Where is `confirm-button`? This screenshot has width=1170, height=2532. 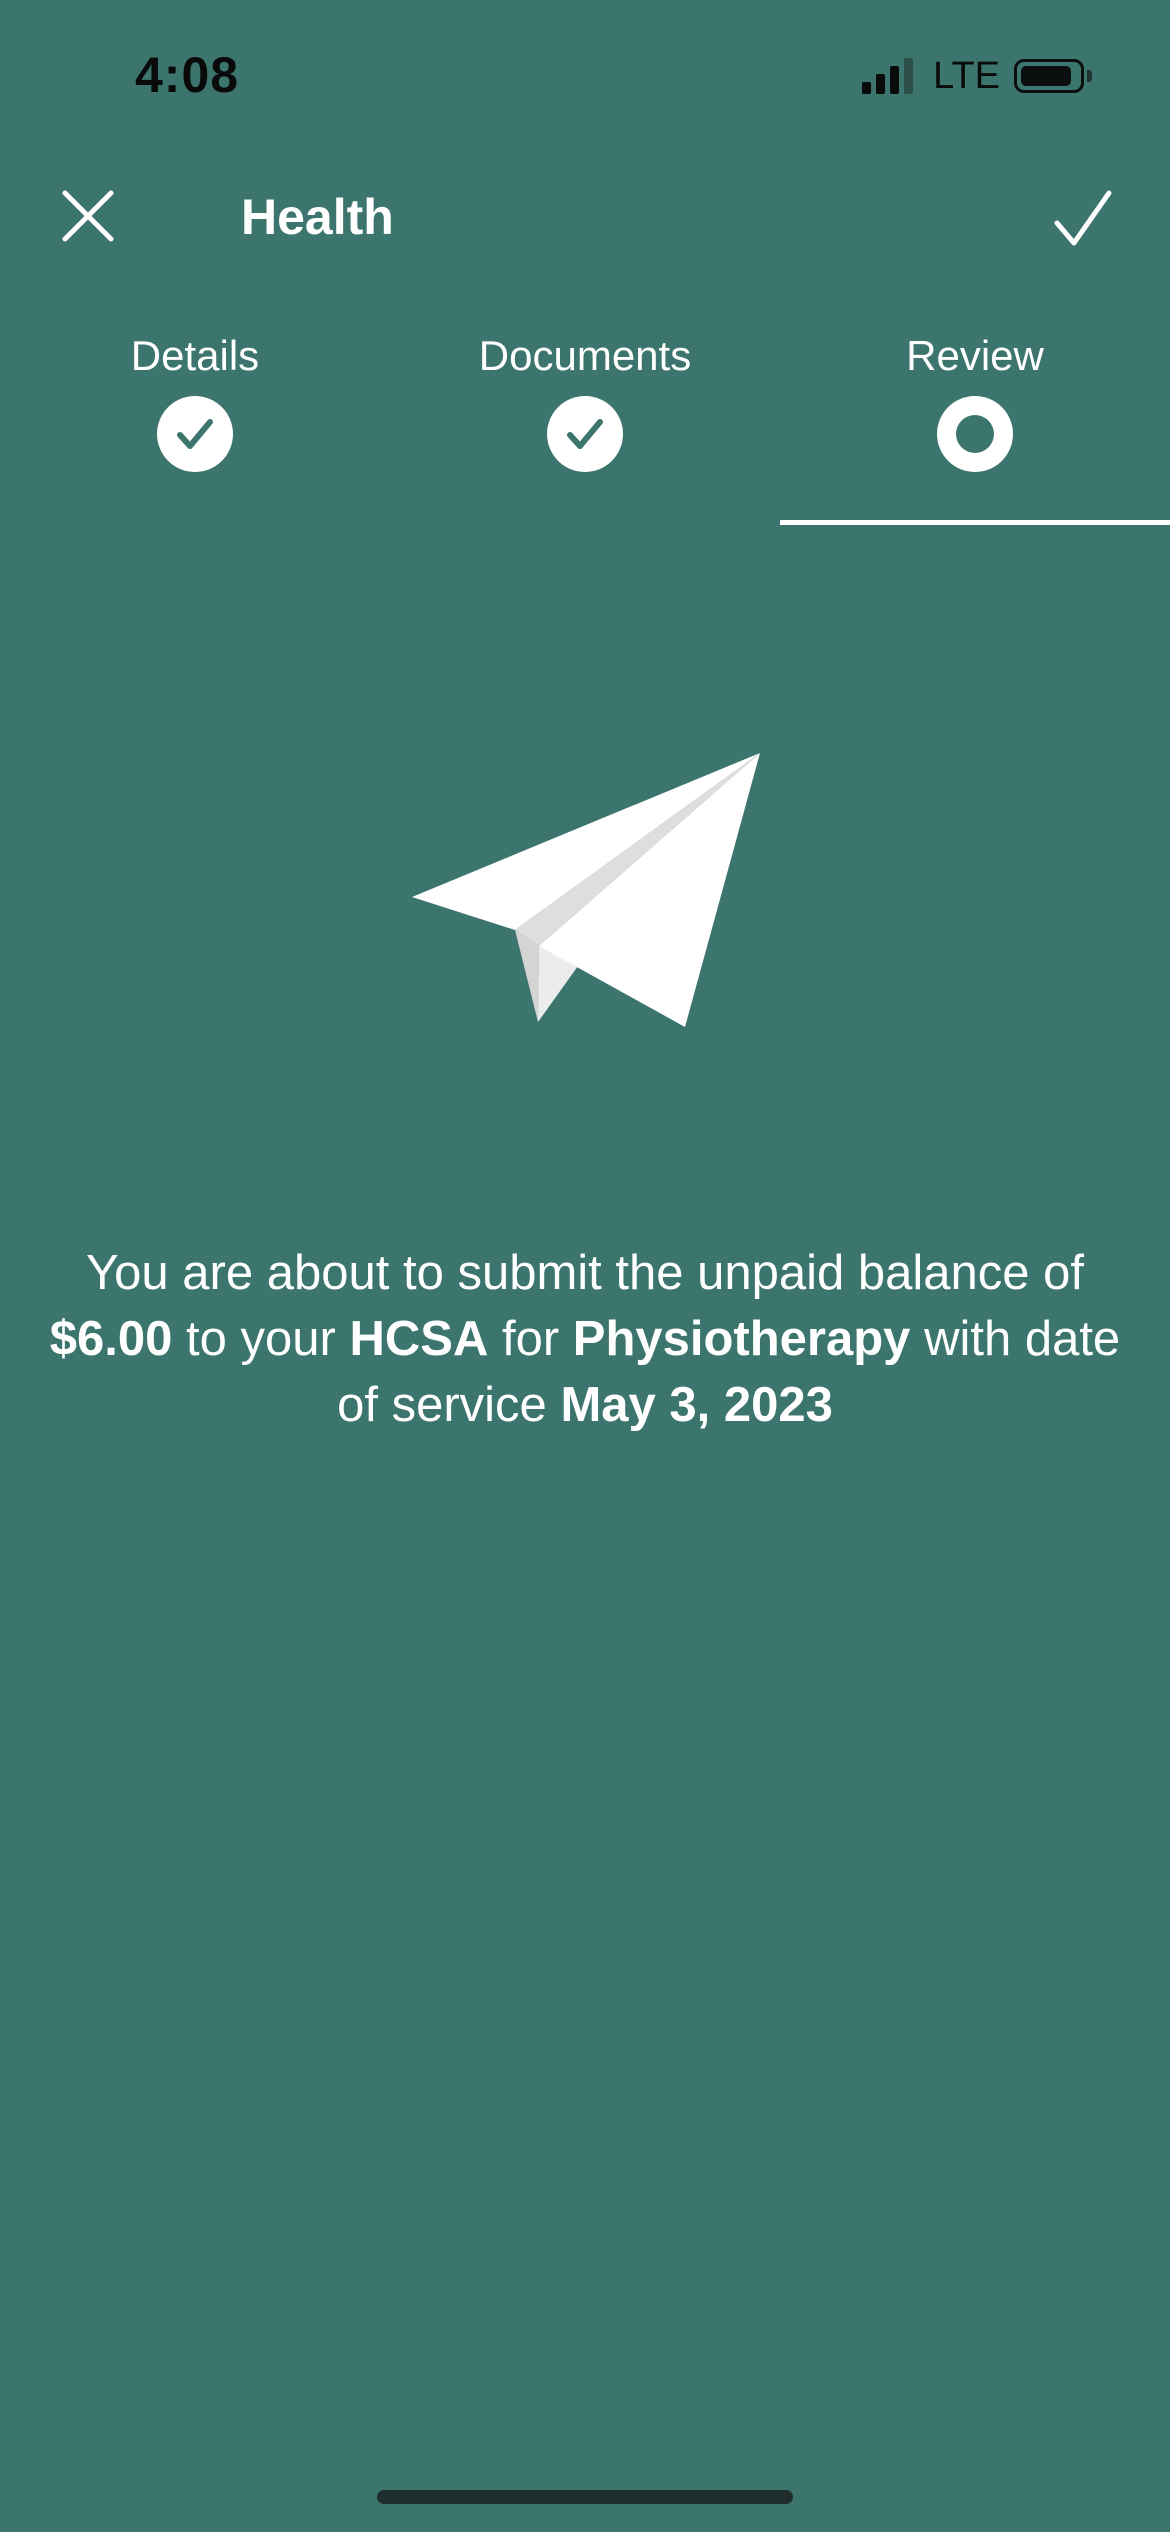 confirm-button is located at coordinates (1083, 219).